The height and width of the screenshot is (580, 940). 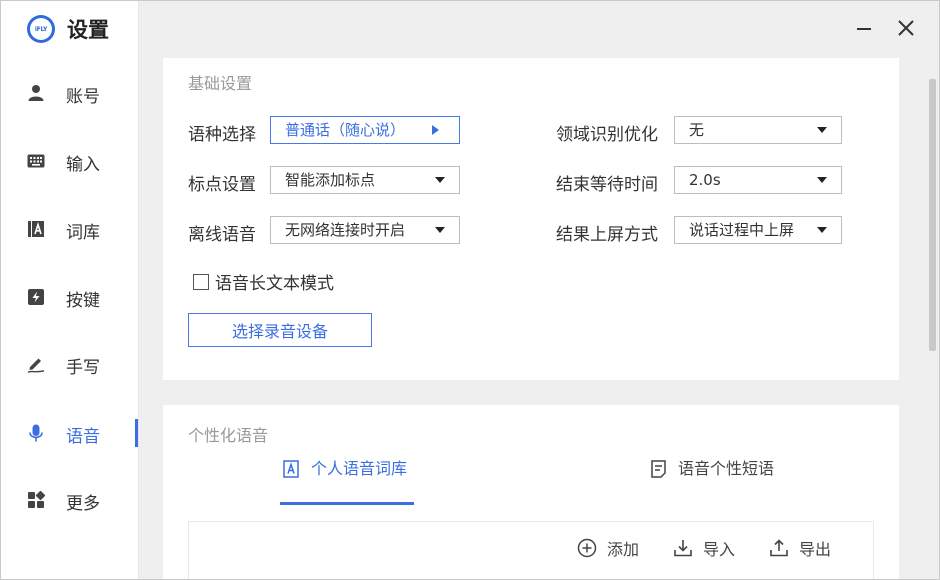 I want to click on sidebar-item-account: 账号, so click(x=69, y=93).